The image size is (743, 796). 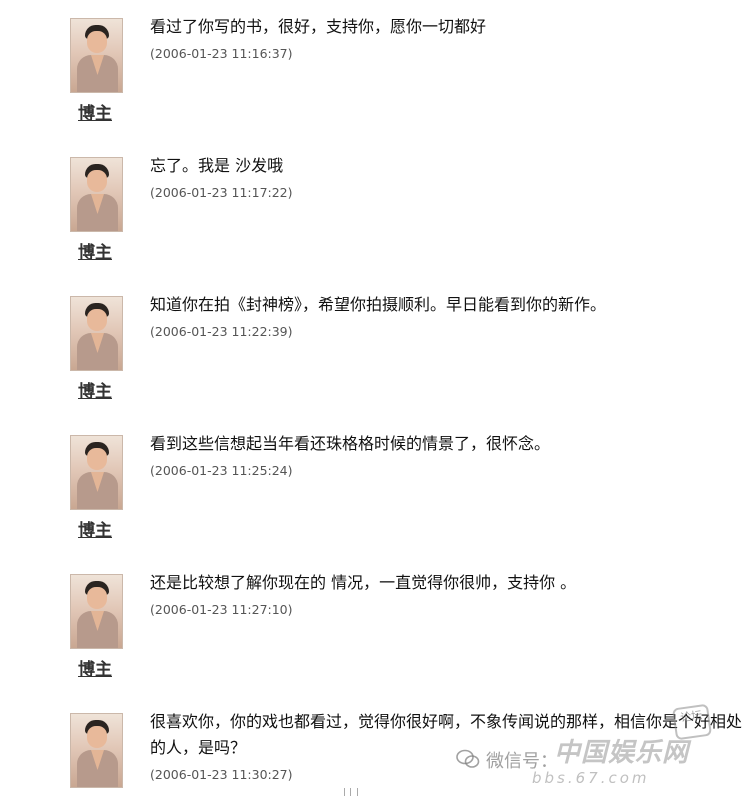 What do you see at coordinates (221, 774) in the screenshot?
I see `comment-timestamp: (2006-01-23 11:30:27)` at bounding box center [221, 774].